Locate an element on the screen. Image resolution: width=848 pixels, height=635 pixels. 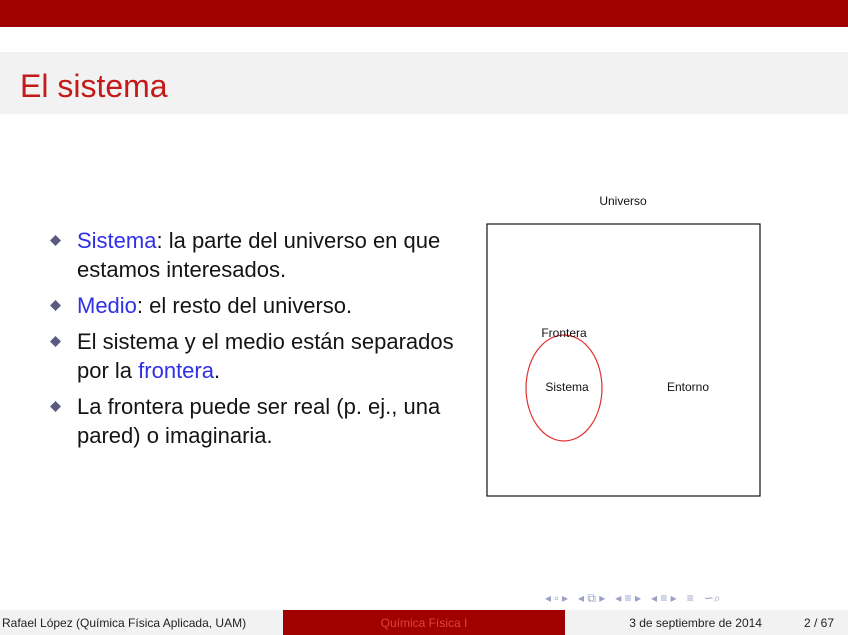
top-header-bar is located at coordinates (424, 13).